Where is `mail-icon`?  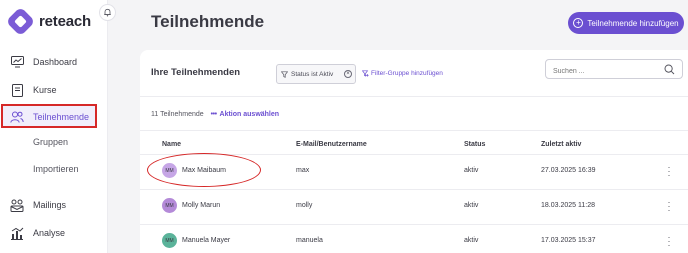 mail-icon is located at coordinates (17, 205).